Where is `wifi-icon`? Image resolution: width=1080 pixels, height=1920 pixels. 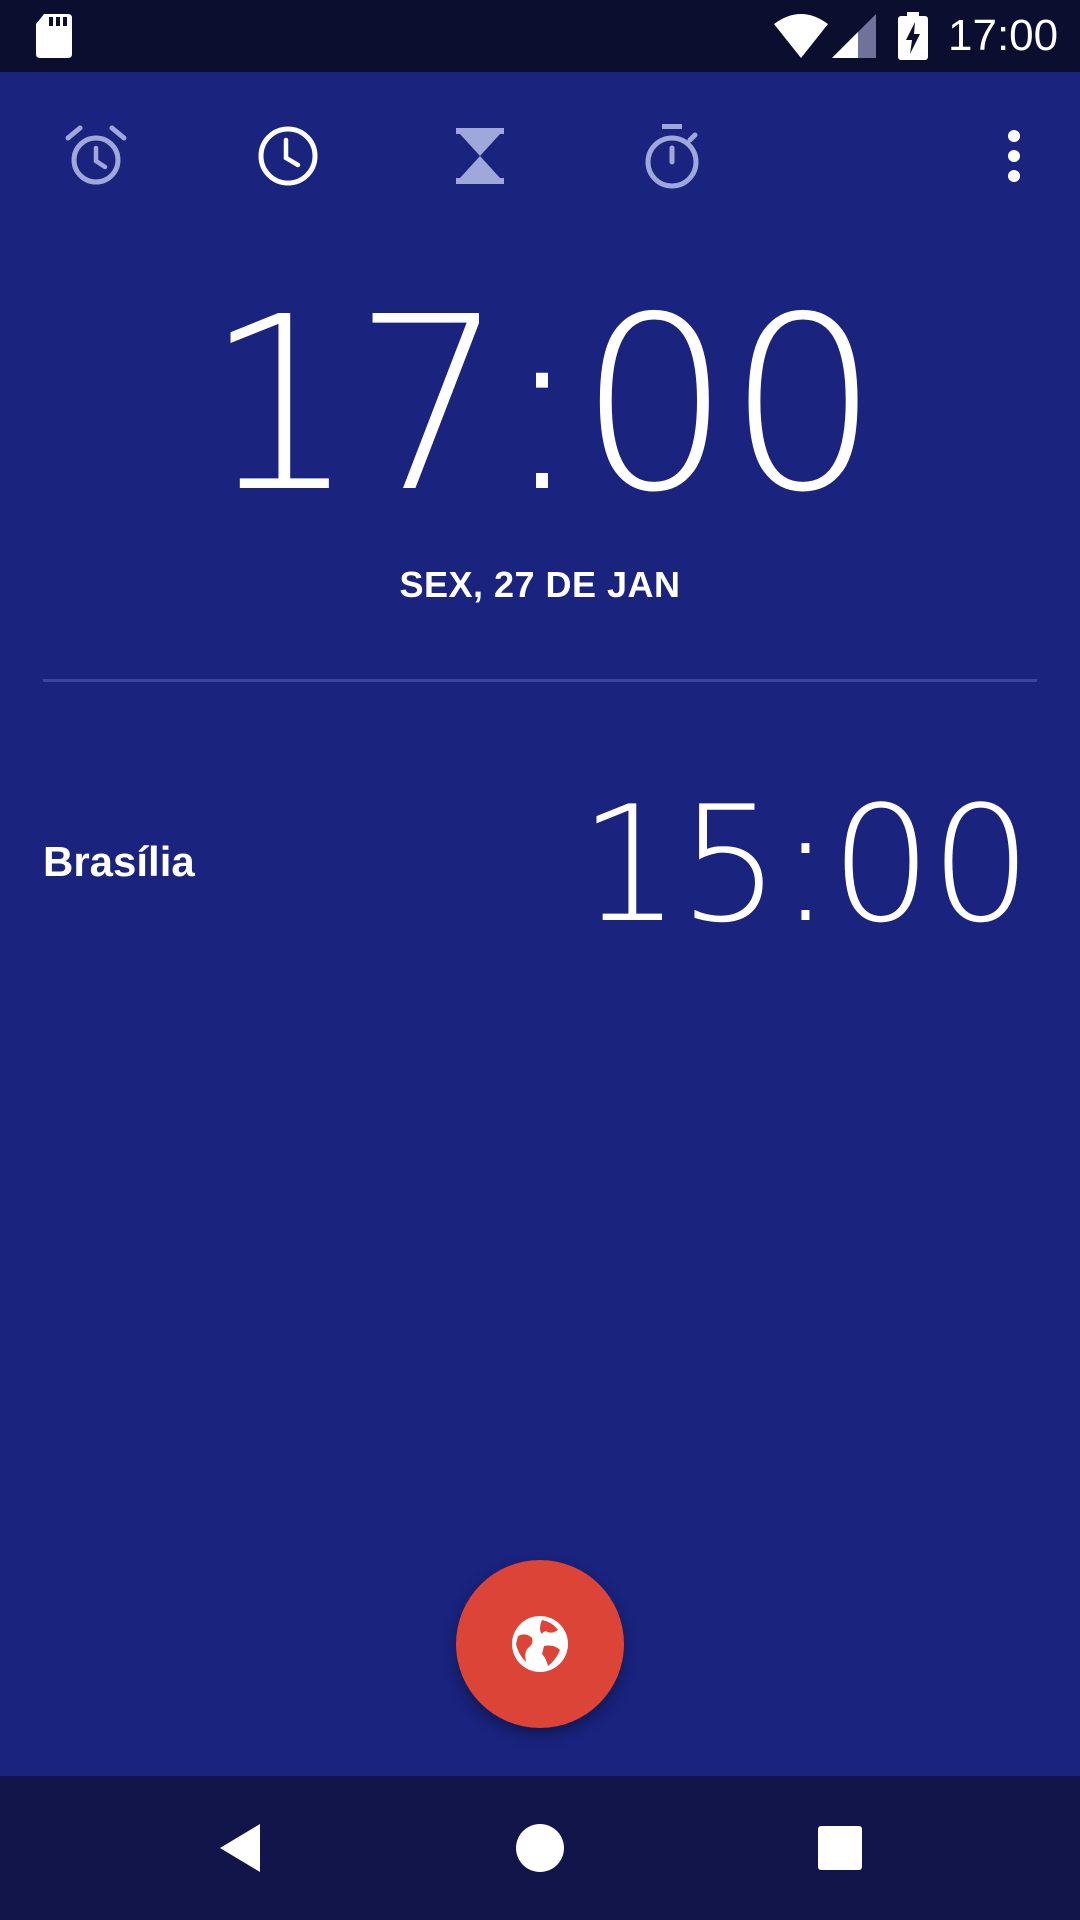 wifi-icon is located at coordinates (801, 36).